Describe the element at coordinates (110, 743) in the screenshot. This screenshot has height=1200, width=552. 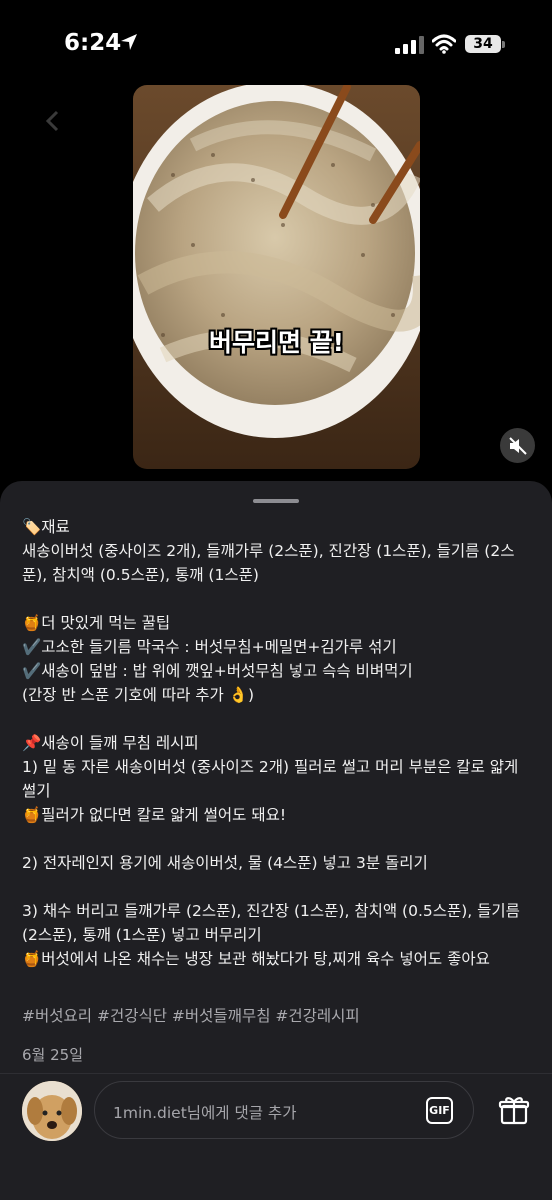
I see `caption-line: 📌새송이 들깨 무침 레시피` at that location.